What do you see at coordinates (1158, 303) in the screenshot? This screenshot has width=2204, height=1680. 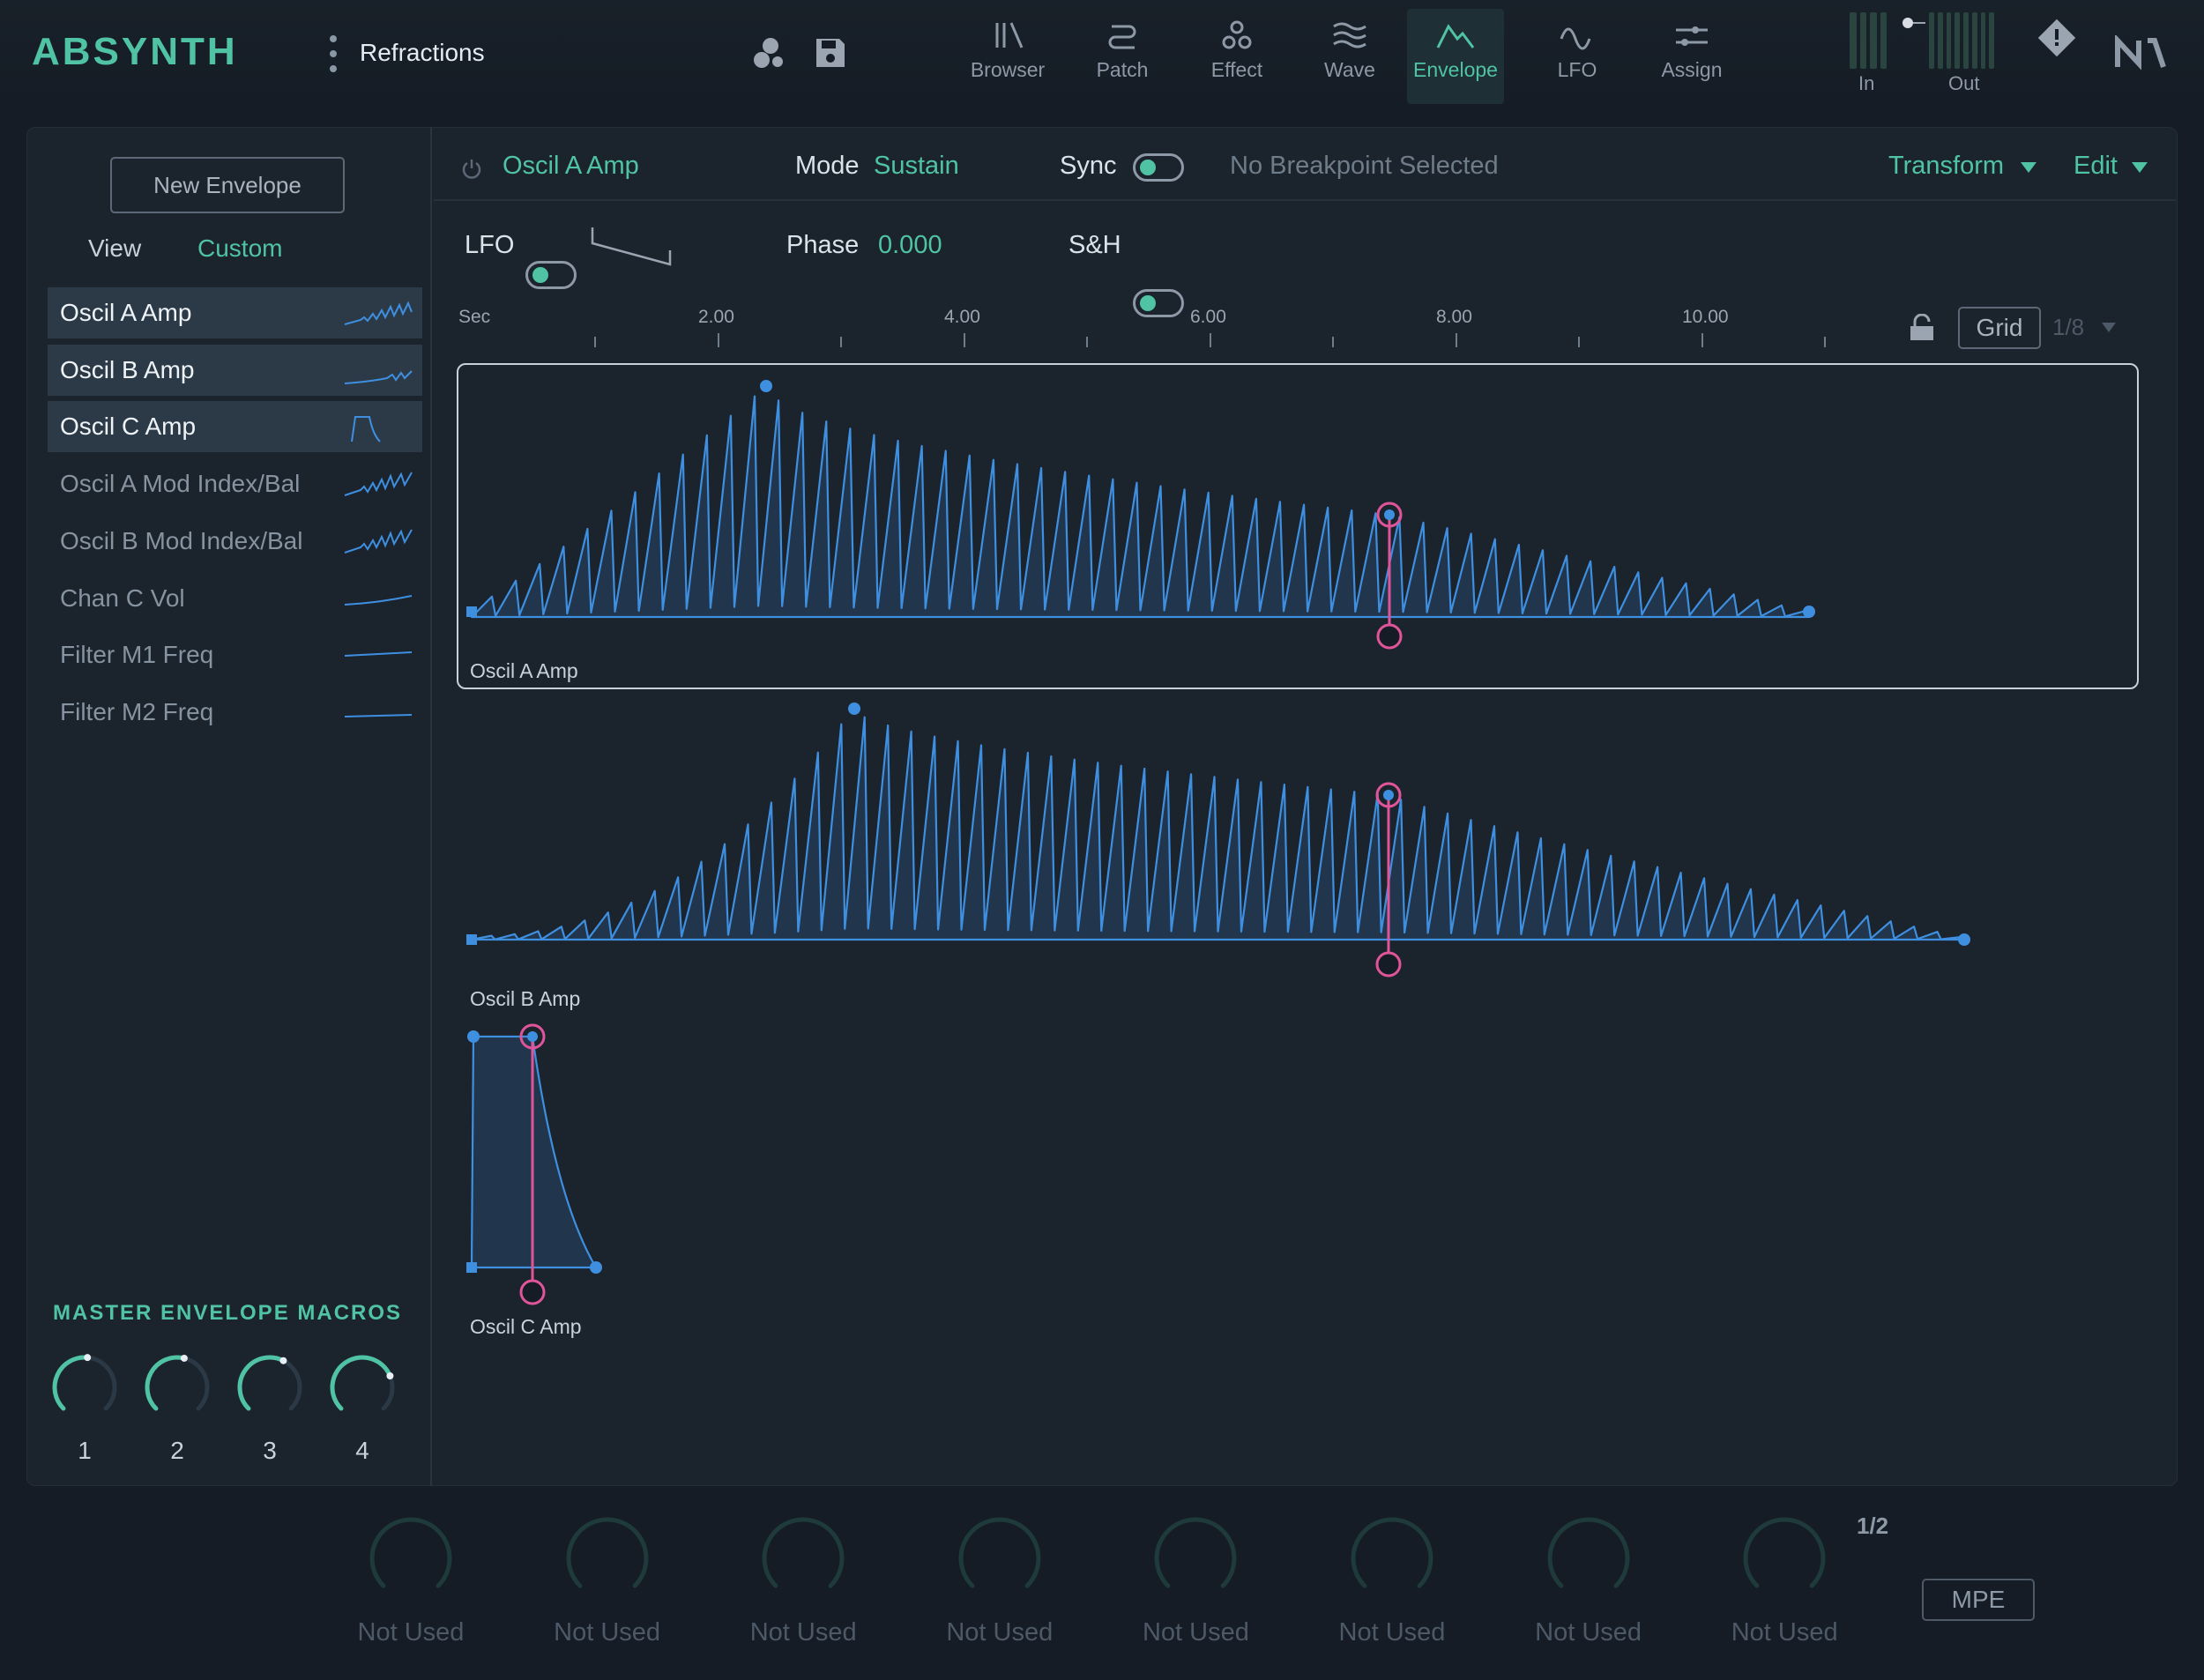 I see `sh-toggle` at bounding box center [1158, 303].